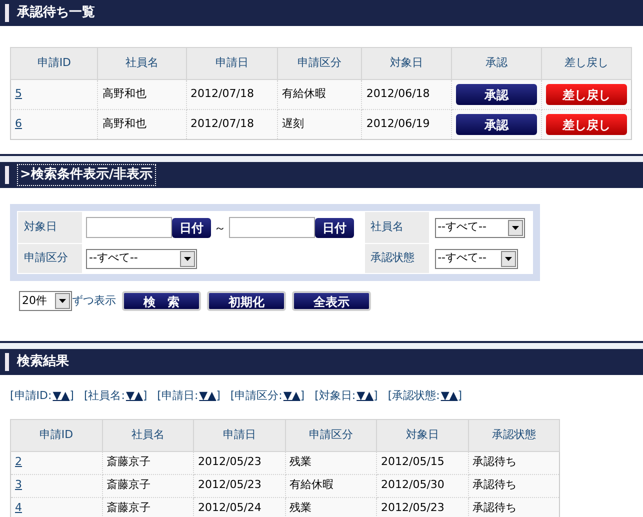  I want to click on sort-label: [承認状態:, so click(414, 396).